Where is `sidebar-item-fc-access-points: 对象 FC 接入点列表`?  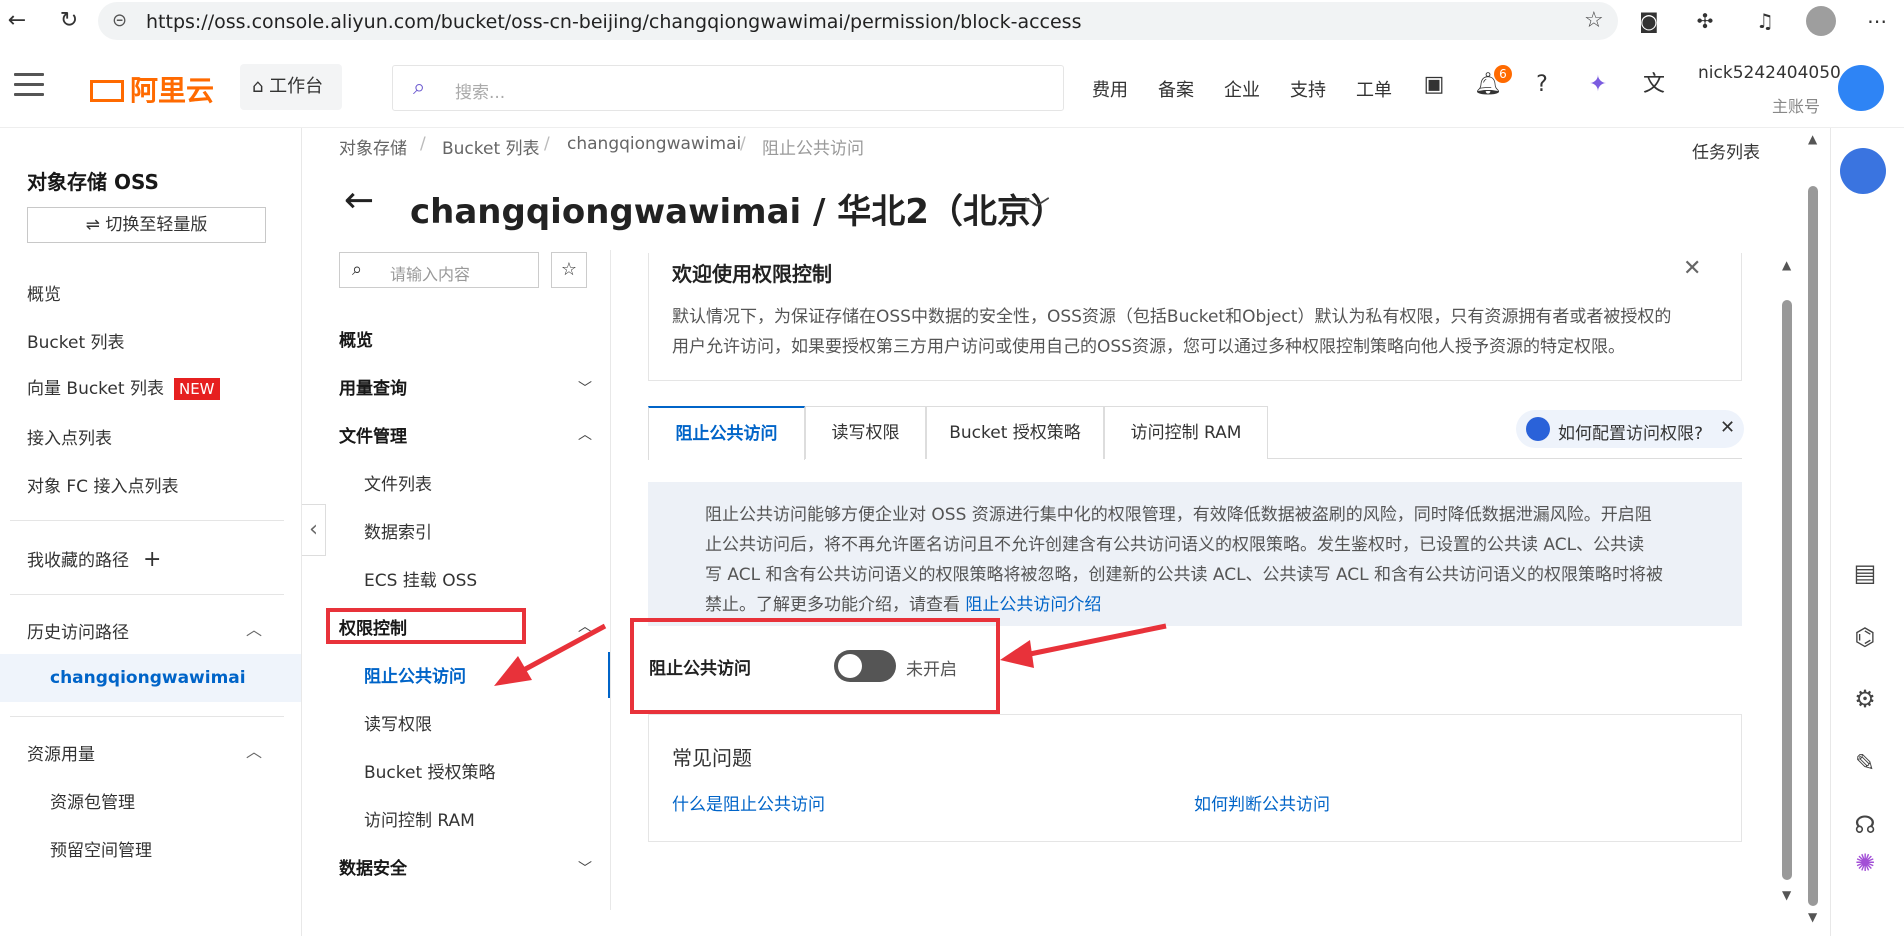 sidebar-item-fc-access-points: 对象 FC 接入点列表 is located at coordinates (102, 484).